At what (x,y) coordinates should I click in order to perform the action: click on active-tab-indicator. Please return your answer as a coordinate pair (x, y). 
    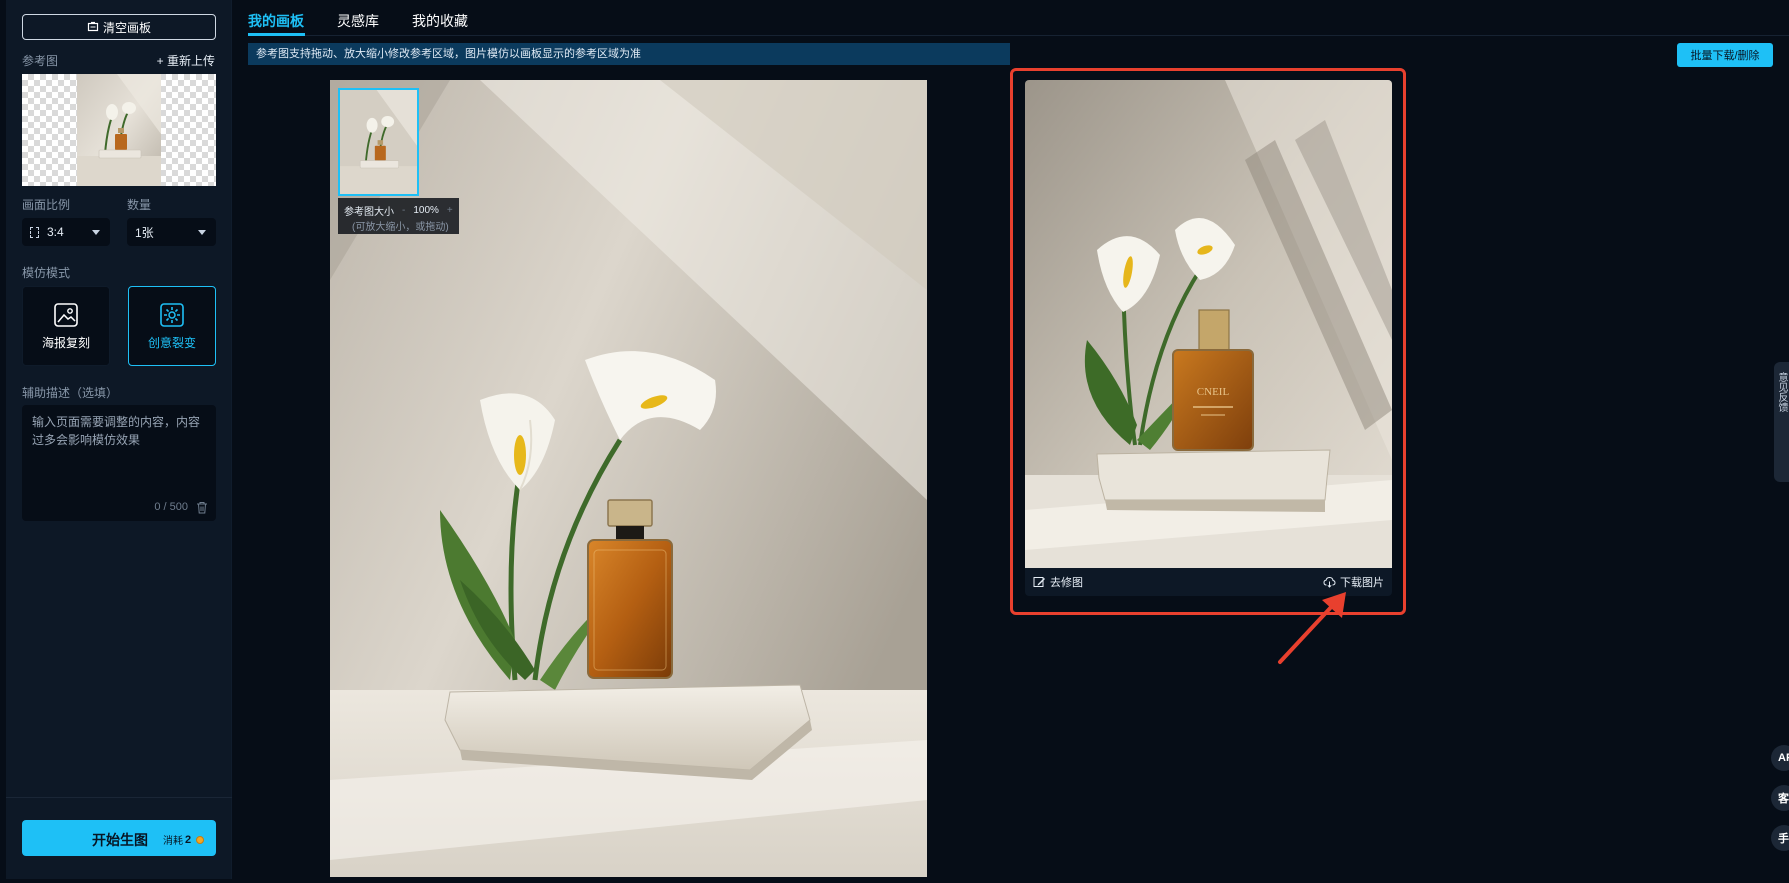
    Looking at the image, I should click on (276, 34).